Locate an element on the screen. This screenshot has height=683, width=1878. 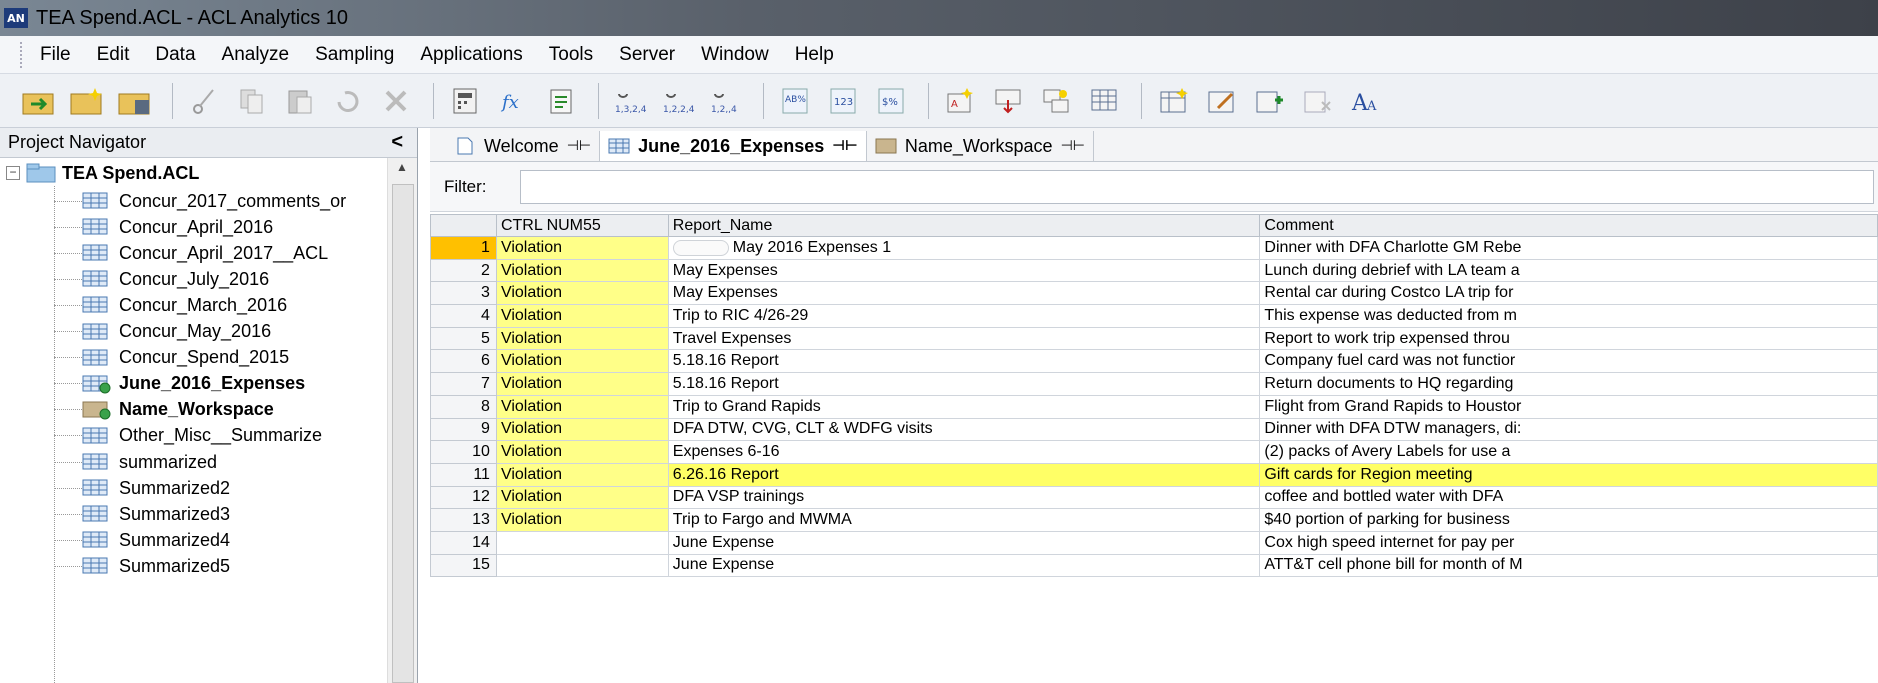
column-header-comment: Comment is located at coordinates (1568, 225).